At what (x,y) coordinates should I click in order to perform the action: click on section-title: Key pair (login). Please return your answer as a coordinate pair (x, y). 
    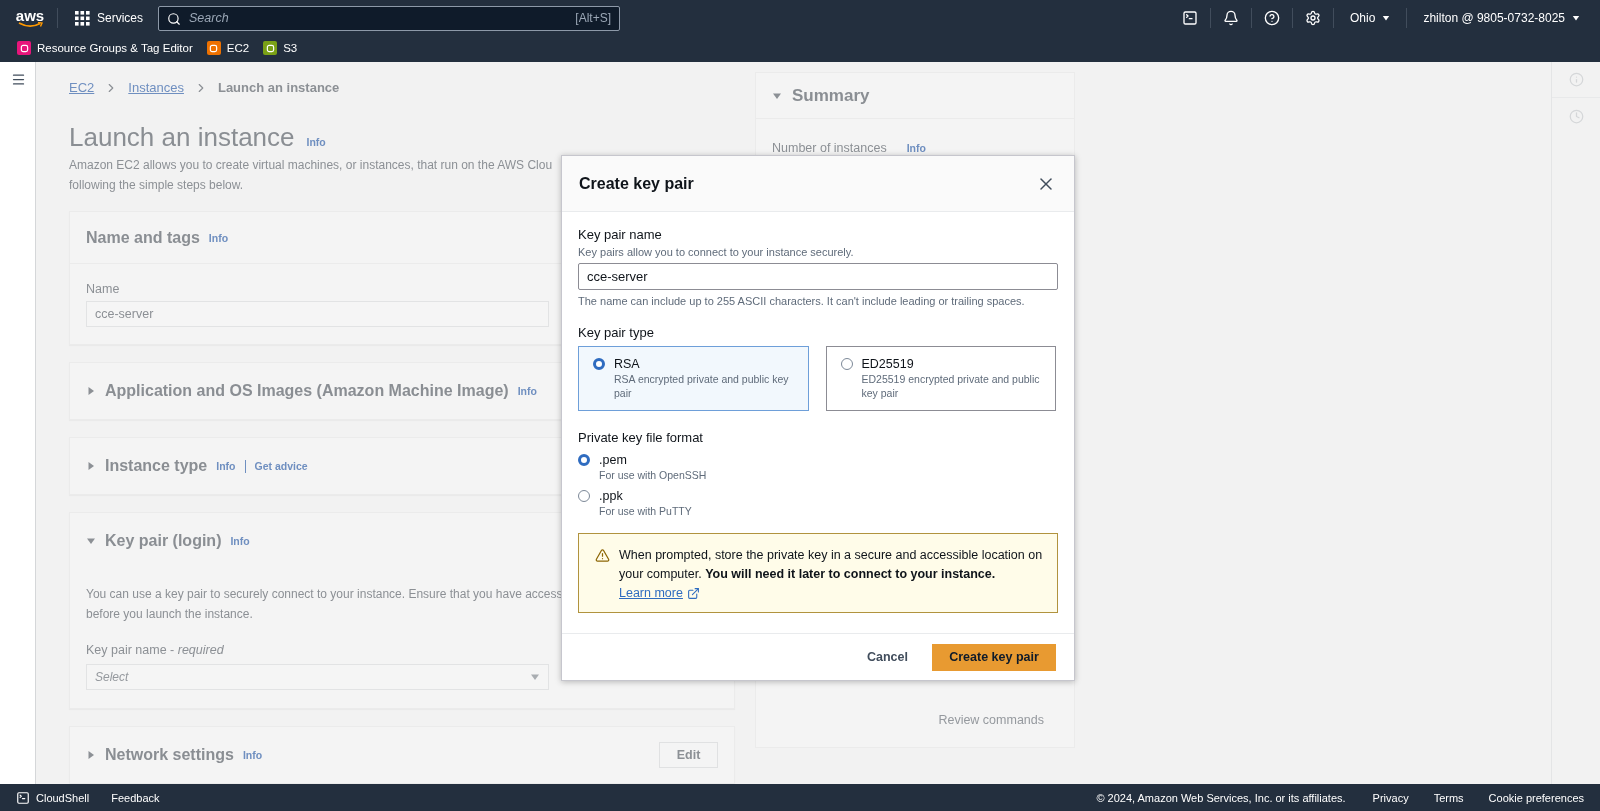
    Looking at the image, I should click on (163, 541).